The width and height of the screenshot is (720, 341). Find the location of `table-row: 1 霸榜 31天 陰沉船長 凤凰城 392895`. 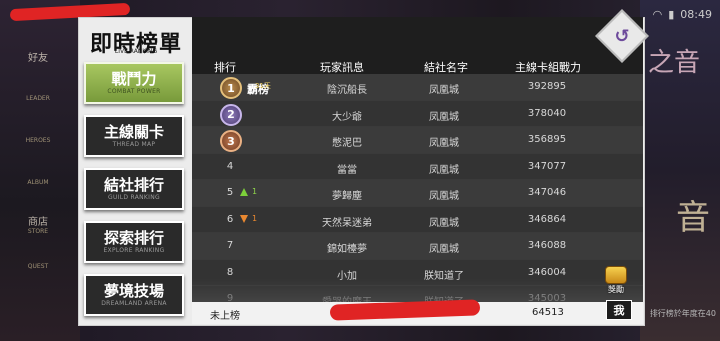

table-row: 1 霸榜 31天 陰沉船長 凤凰城 392895 is located at coordinates (417, 87).